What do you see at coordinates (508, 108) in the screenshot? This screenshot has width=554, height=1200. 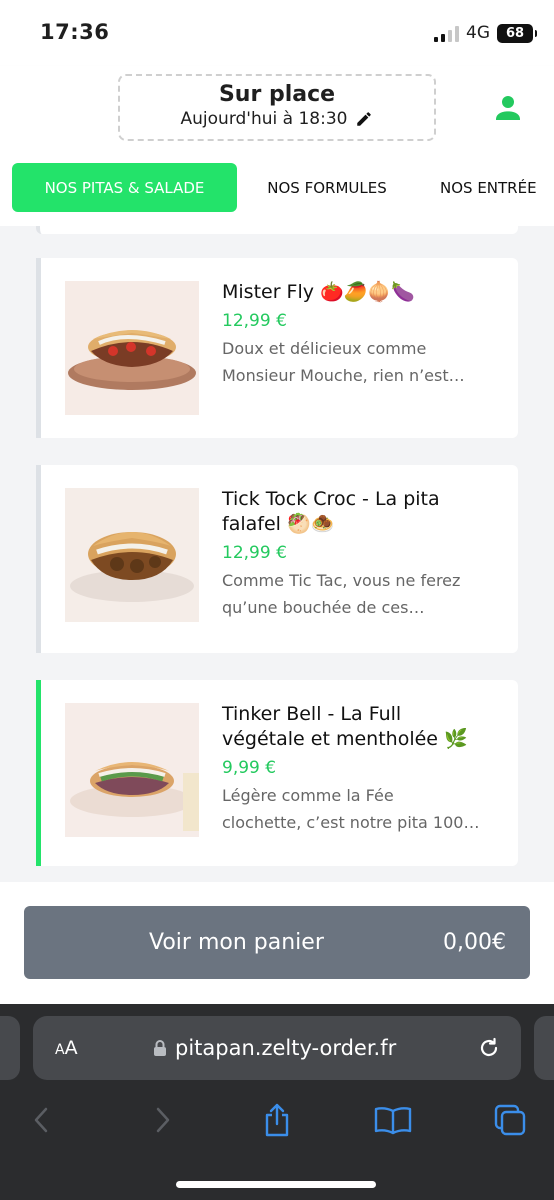 I see `user-icon` at bounding box center [508, 108].